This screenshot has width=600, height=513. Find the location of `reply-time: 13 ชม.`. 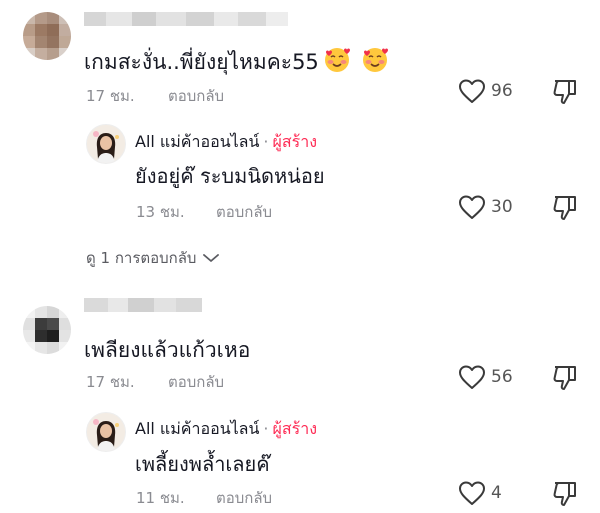

reply-time: 13 ชม. is located at coordinates (160, 212).